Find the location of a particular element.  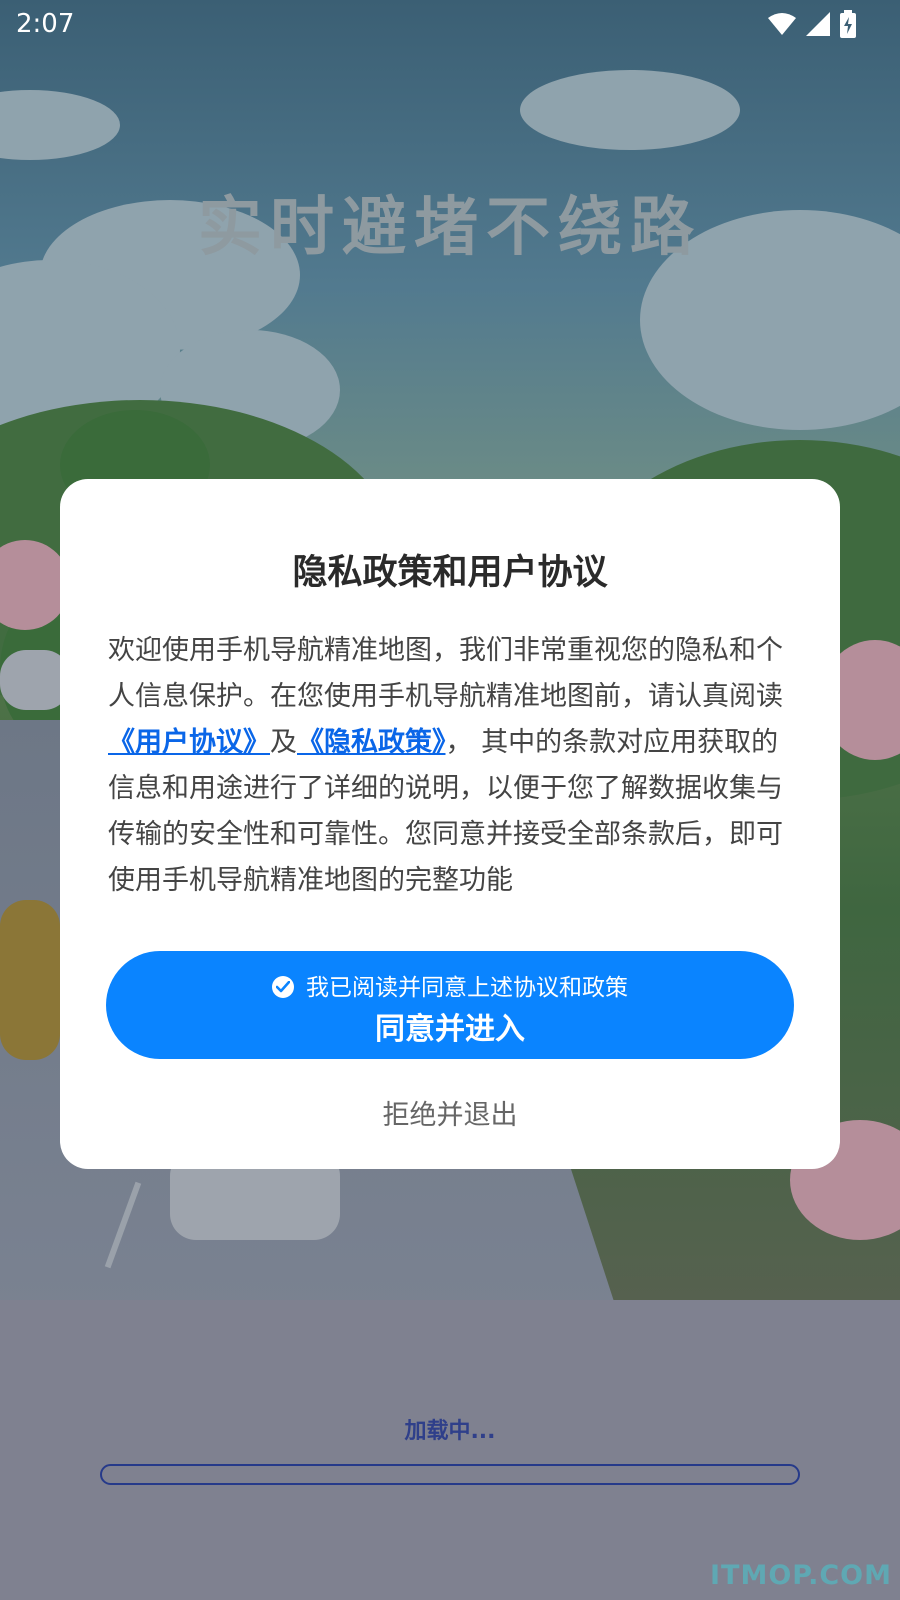

status-bar: 2:07 is located at coordinates (450, 25).